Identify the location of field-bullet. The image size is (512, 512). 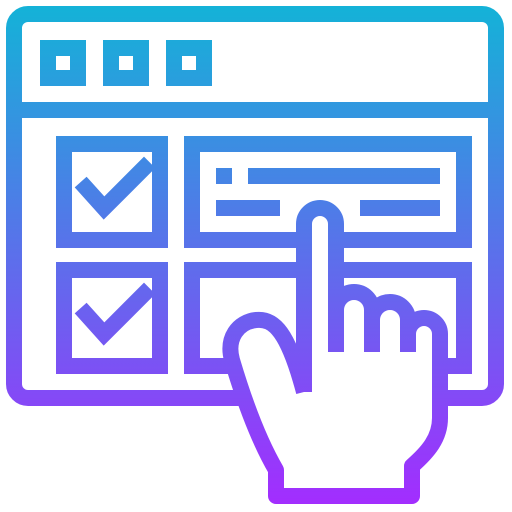
(224, 176).